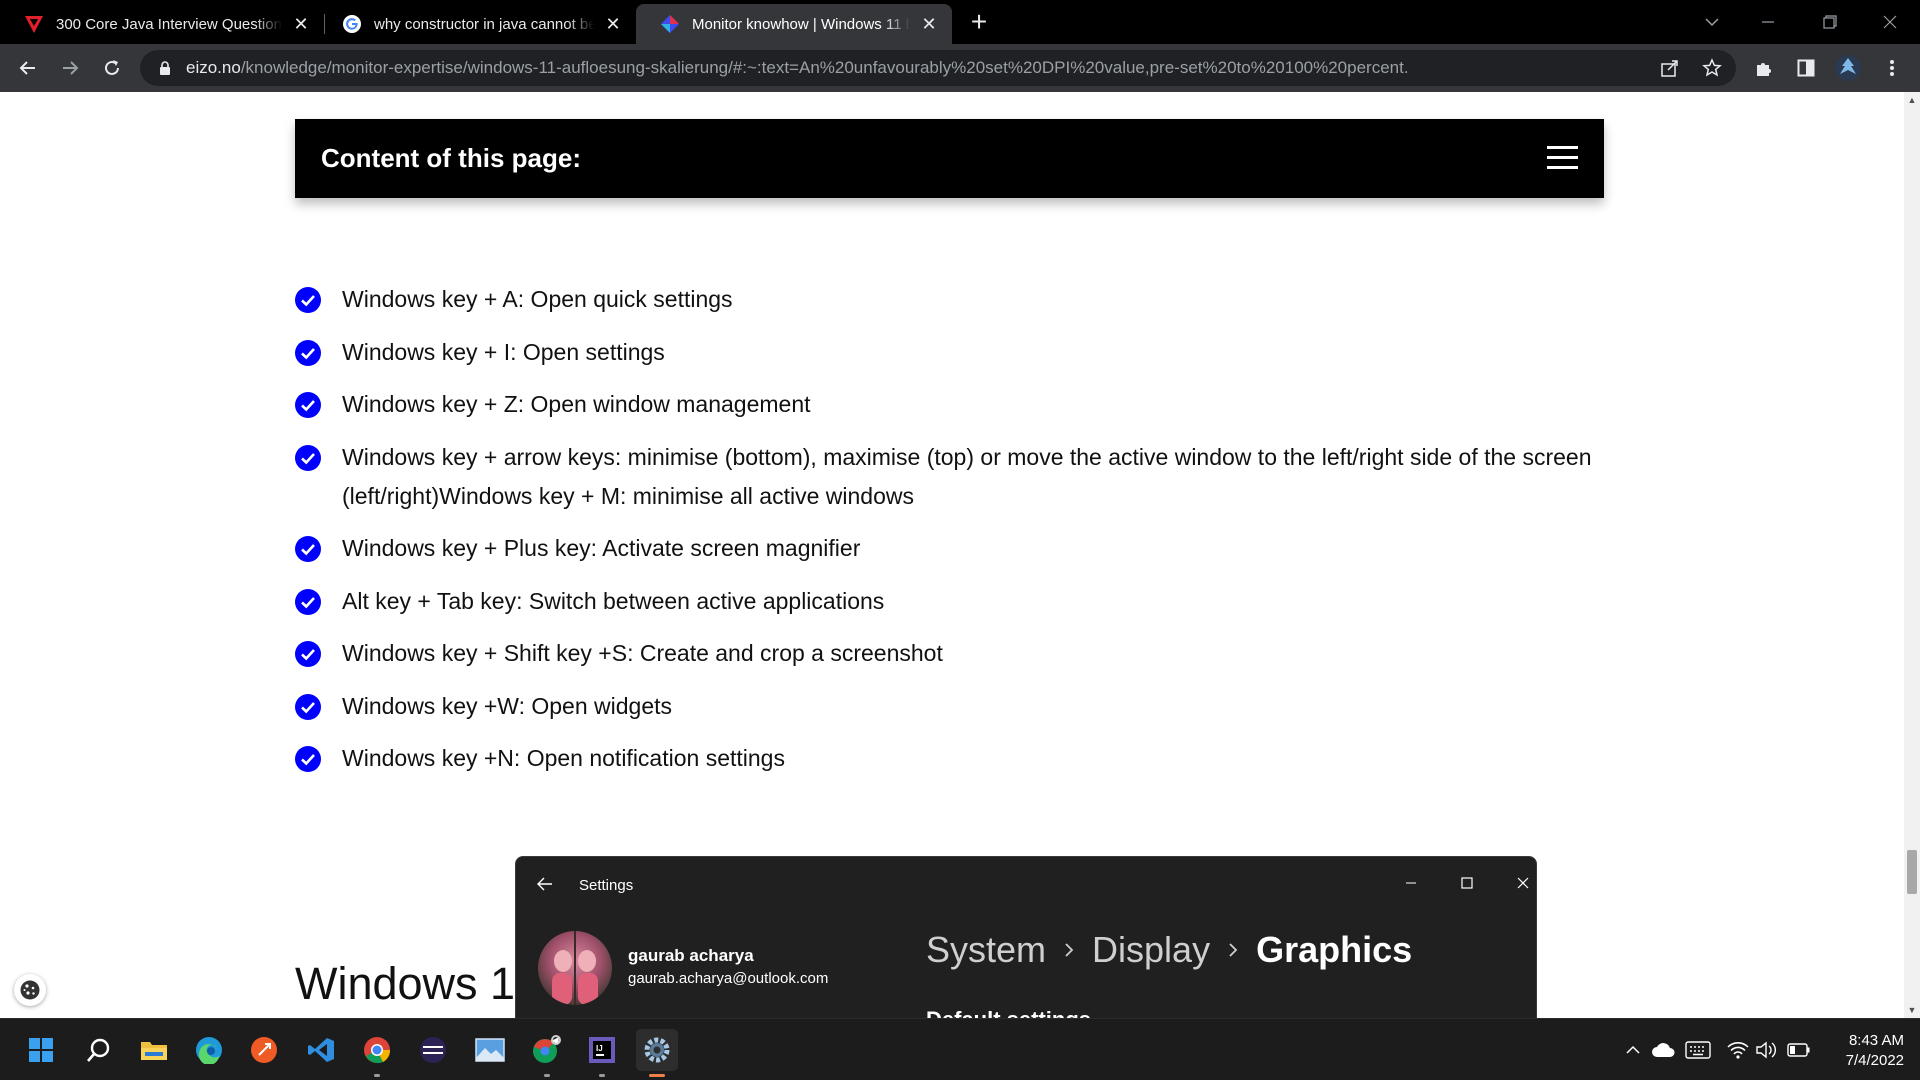  Describe the element at coordinates (99, 1050) in the screenshot. I see `search-icon` at that location.